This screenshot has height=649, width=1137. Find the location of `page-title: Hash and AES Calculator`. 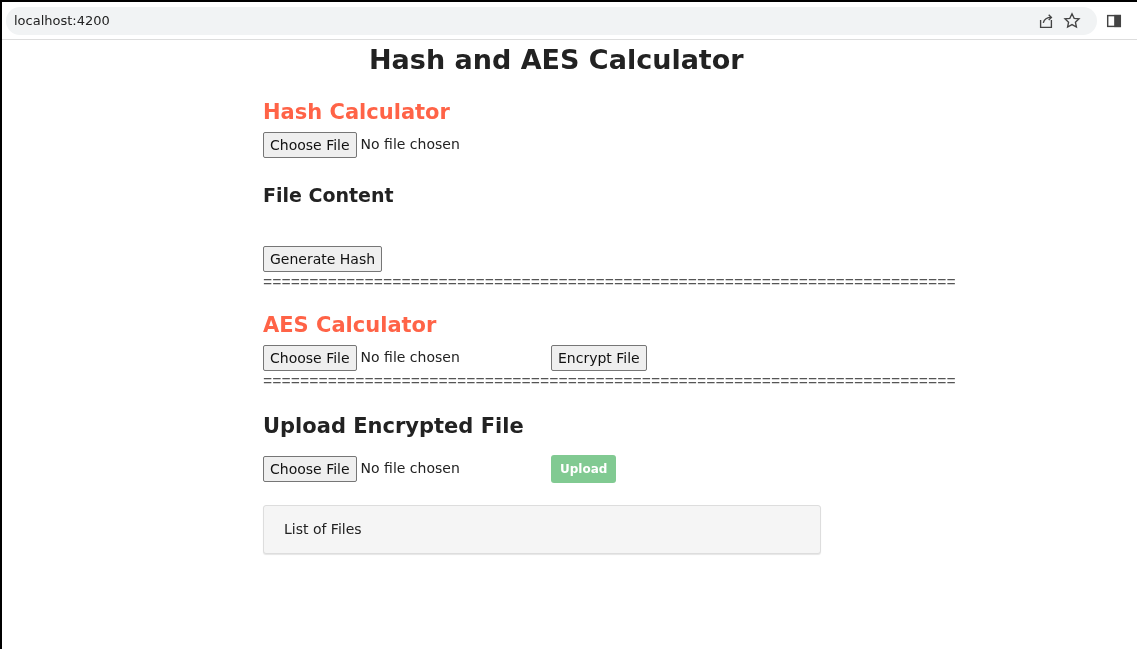

page-title: Hash and AES Calculator is located at coordinates (557, 60).